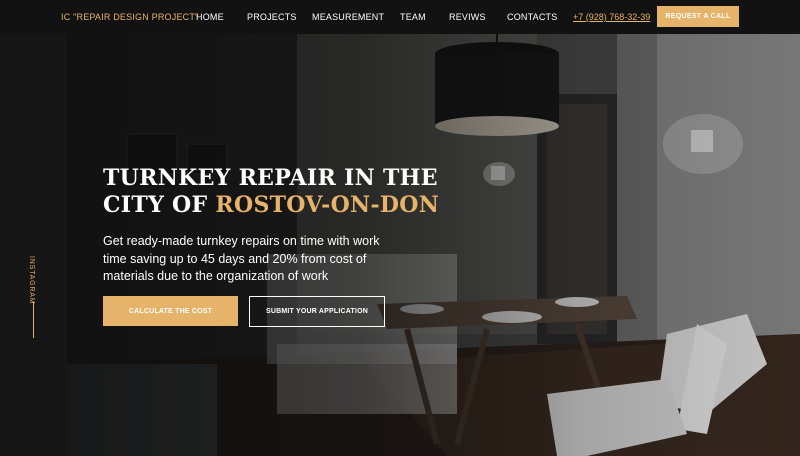  Describe the element at coordinates (327, 205) in the screenshot. I see `hero-title-city: ROSTOV-ON-DON` at that location.